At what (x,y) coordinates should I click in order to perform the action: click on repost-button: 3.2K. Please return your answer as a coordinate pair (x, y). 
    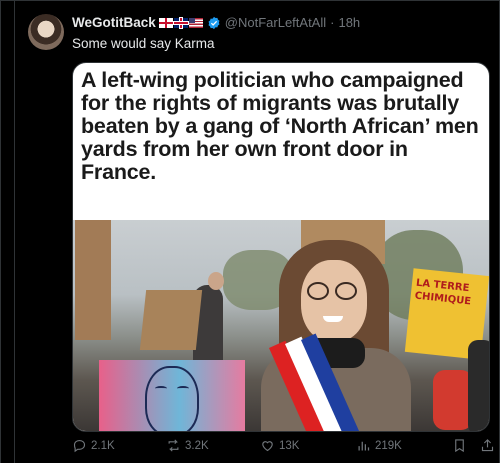
    Looking at the image, I should click on (187, 445).